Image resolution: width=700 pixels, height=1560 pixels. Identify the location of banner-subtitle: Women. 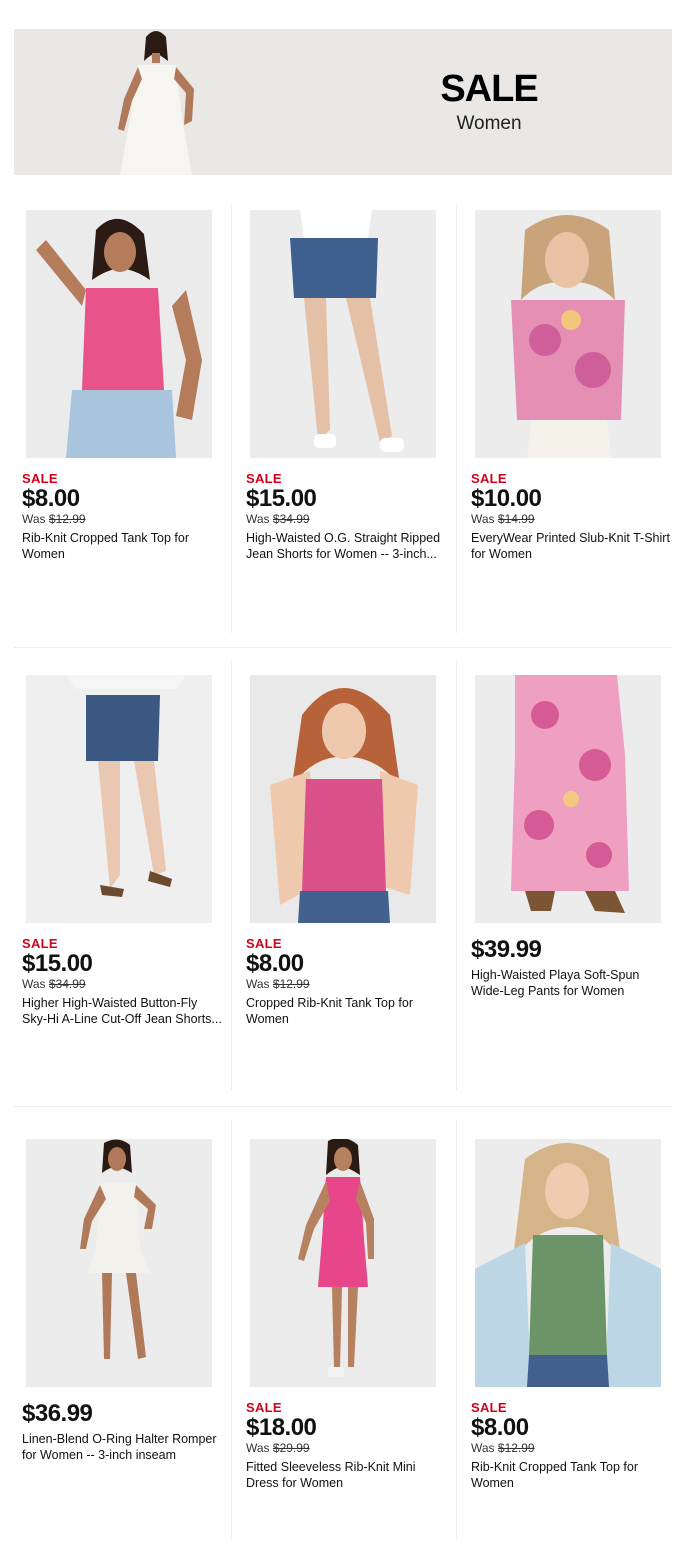
(489, 123).